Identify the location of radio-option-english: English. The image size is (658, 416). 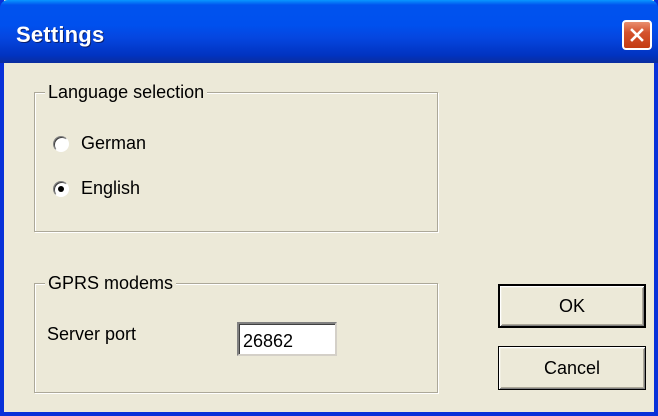
(96, 188).